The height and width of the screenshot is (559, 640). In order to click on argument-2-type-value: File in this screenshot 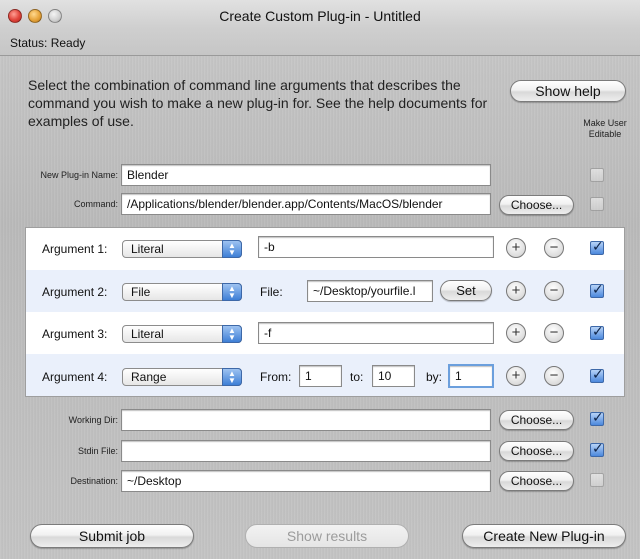, I will do `click(141, 292)`.